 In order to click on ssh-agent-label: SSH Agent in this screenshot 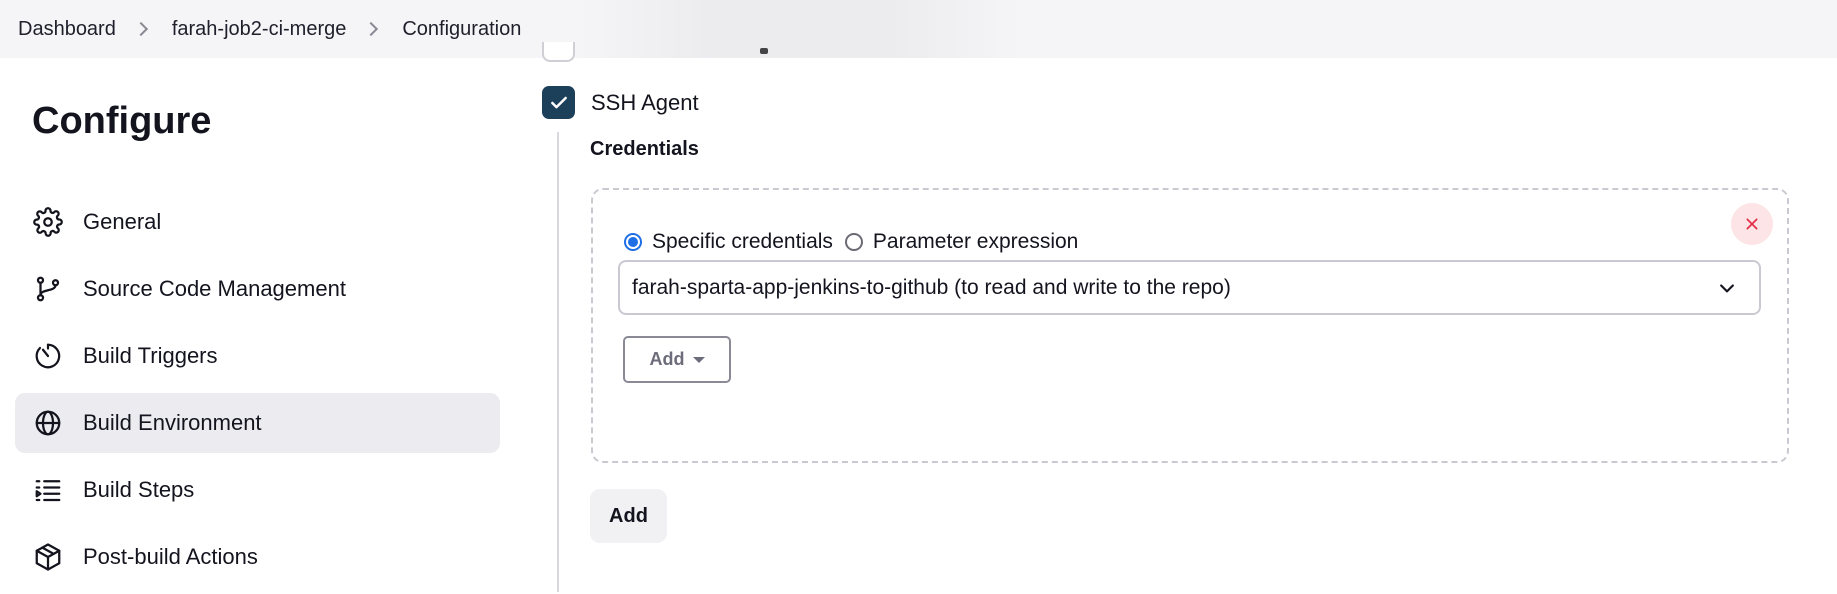, I will do `click(645, 103)`.